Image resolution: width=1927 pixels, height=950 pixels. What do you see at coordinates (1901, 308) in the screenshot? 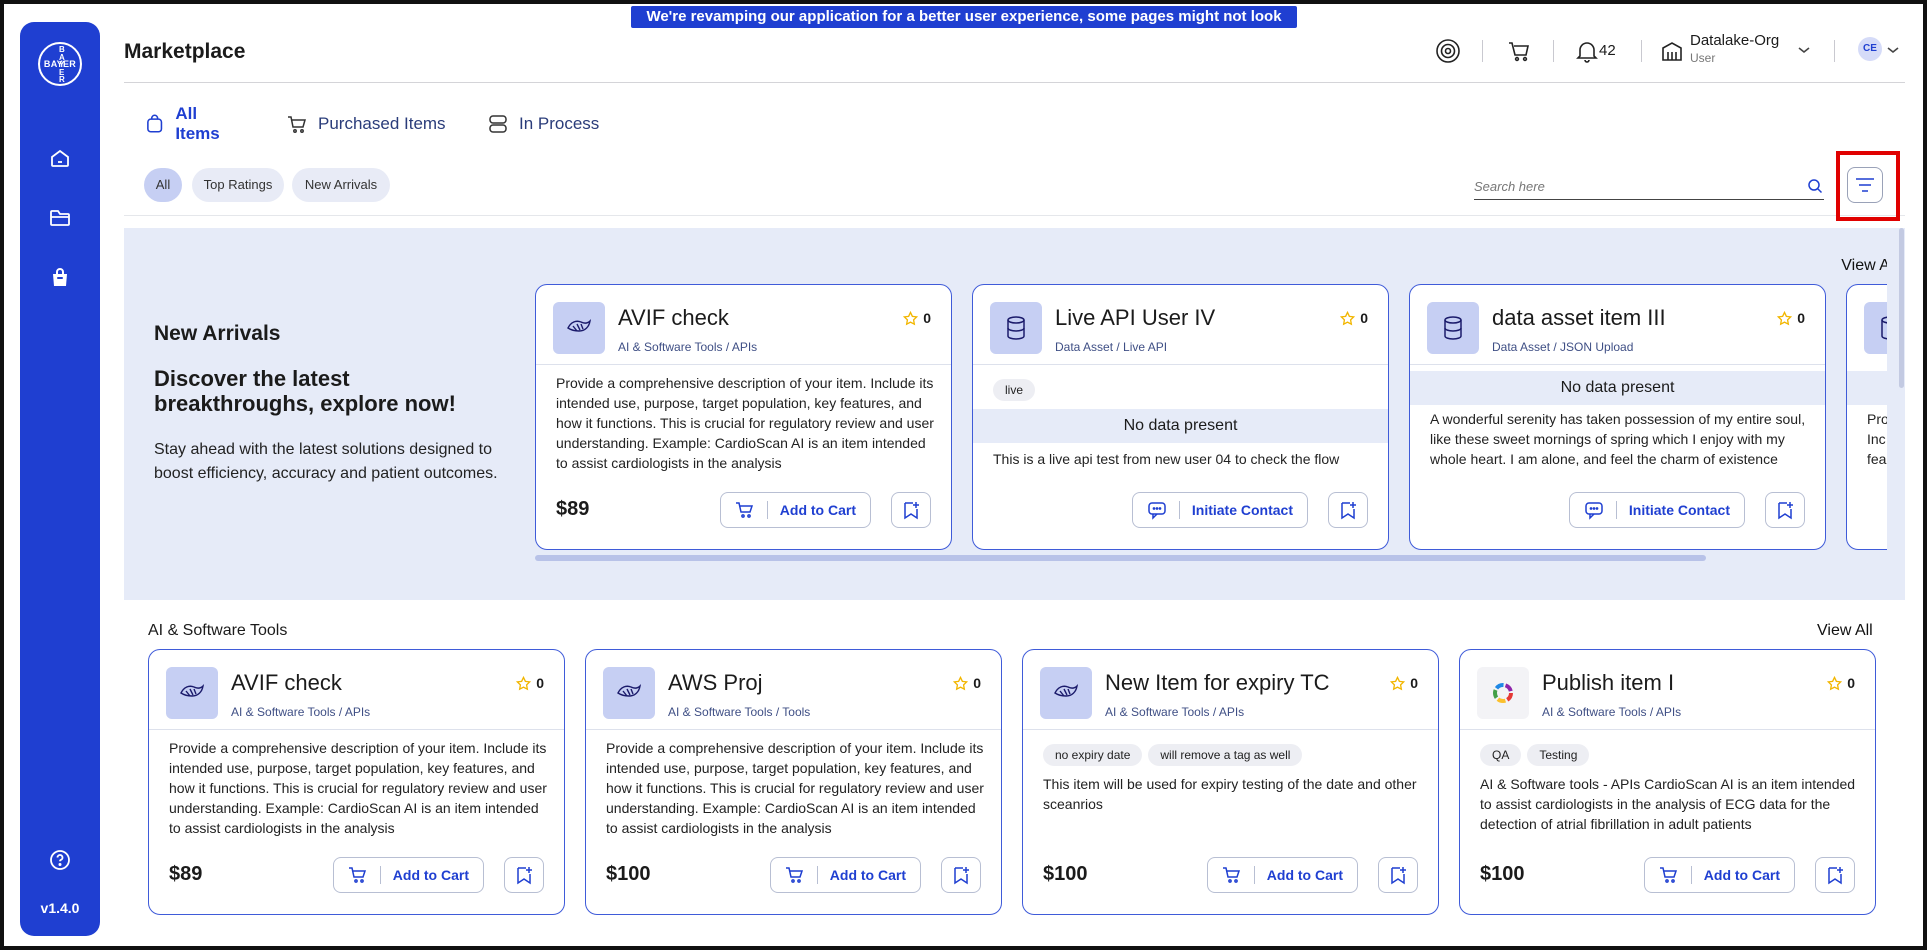
I see `vertical-scrollbar` at bounding box center [1901, 308].